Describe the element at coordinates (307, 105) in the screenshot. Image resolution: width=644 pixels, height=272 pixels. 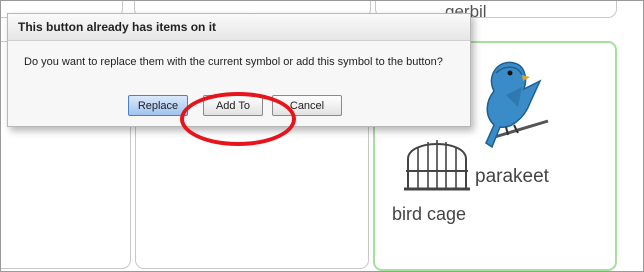
I see `cancel-button: Cancel` at that location.